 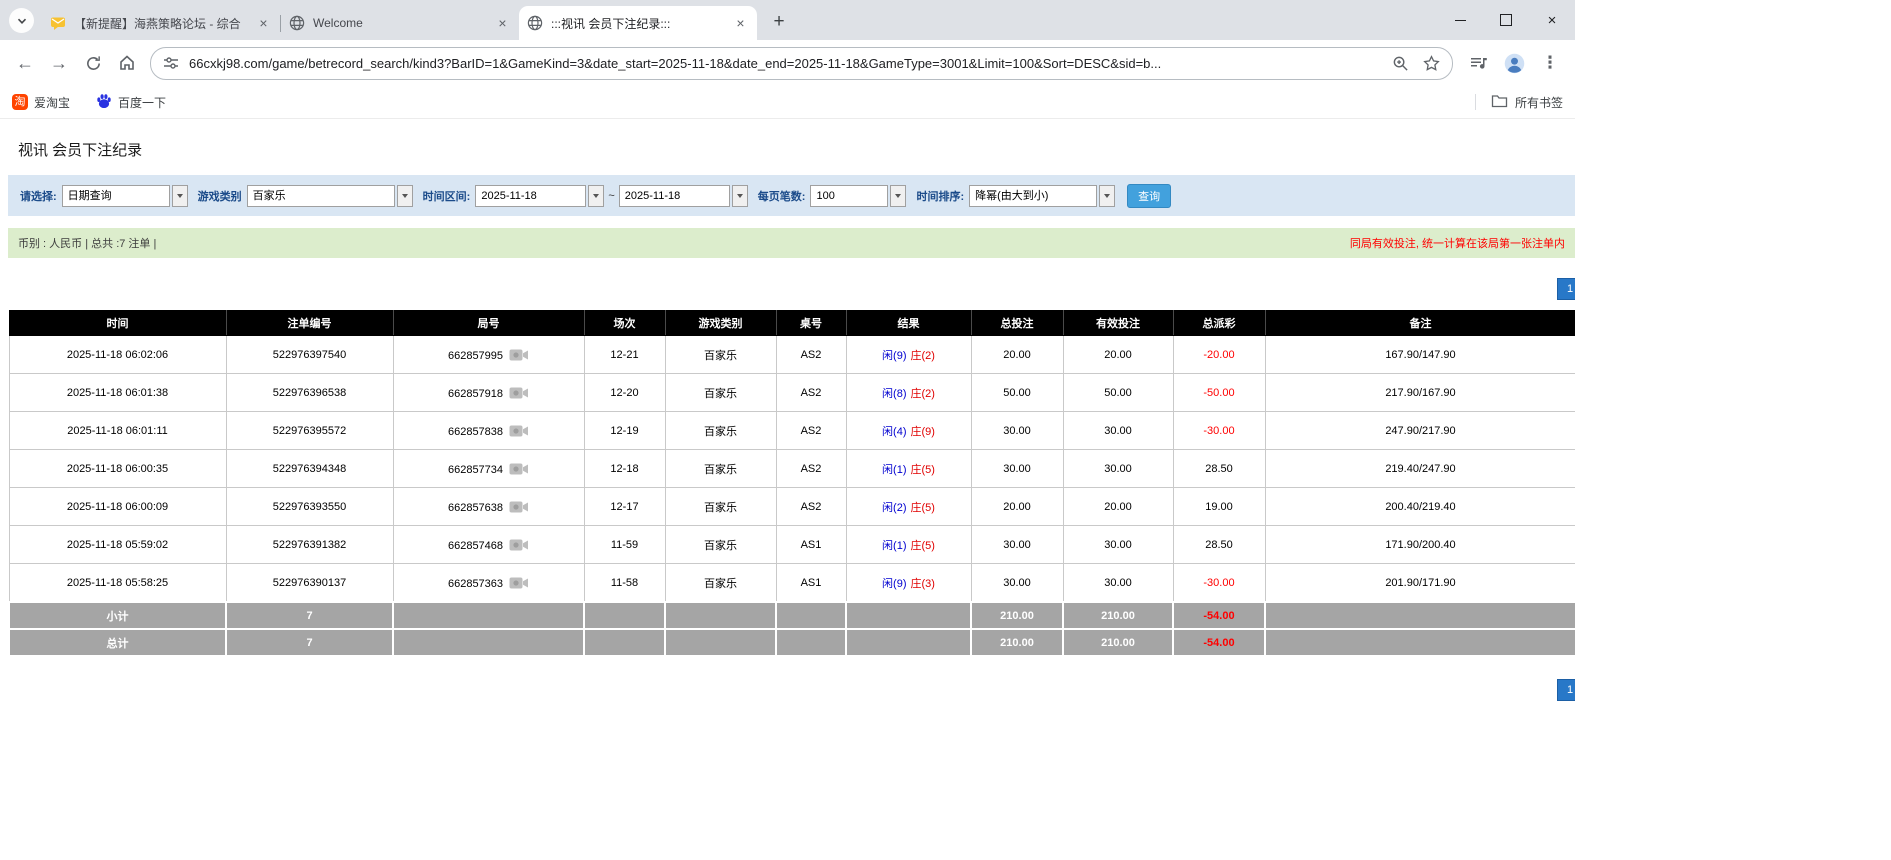 I want to click on query-type-dropdown-arrow, so click(x=179, y=195).